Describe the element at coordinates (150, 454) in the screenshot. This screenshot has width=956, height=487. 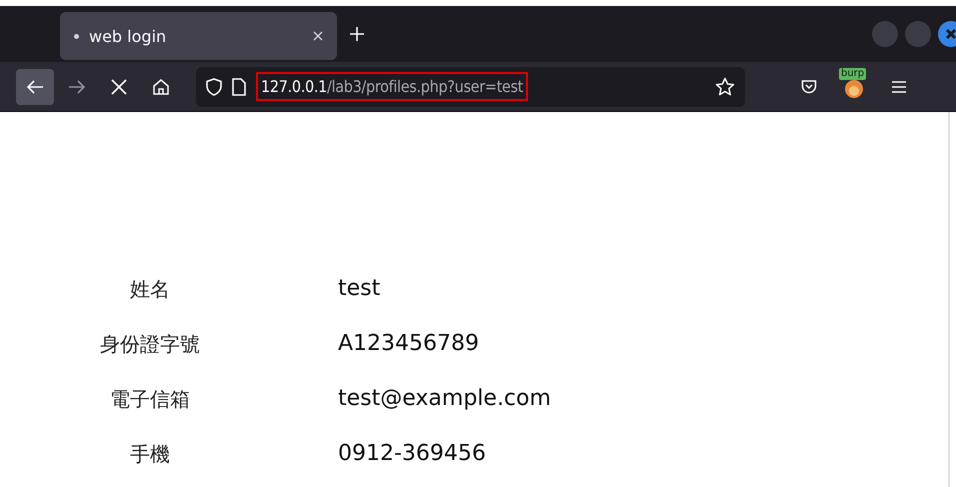
I see `field-label: 手機` at that location.